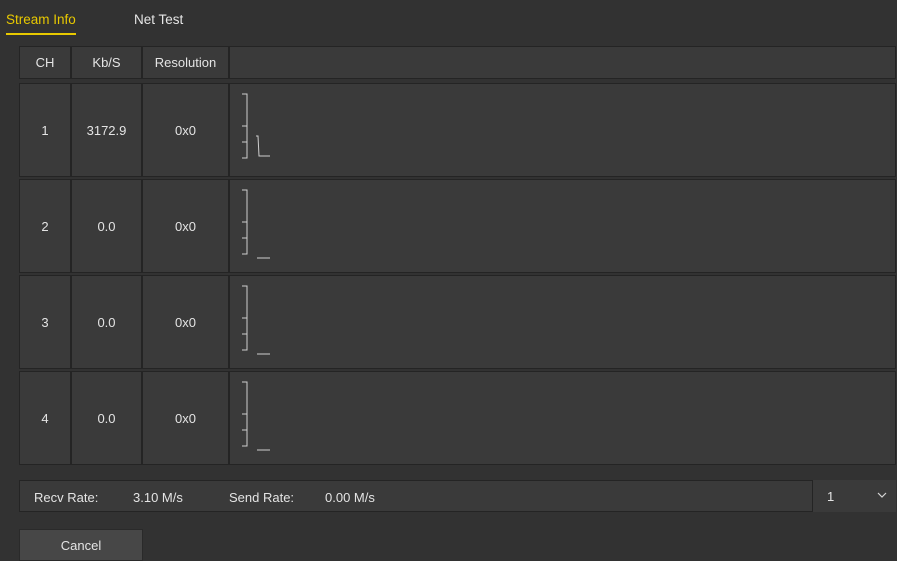  I want to click on row-3-resolution: 0x0, so click(185, 322).